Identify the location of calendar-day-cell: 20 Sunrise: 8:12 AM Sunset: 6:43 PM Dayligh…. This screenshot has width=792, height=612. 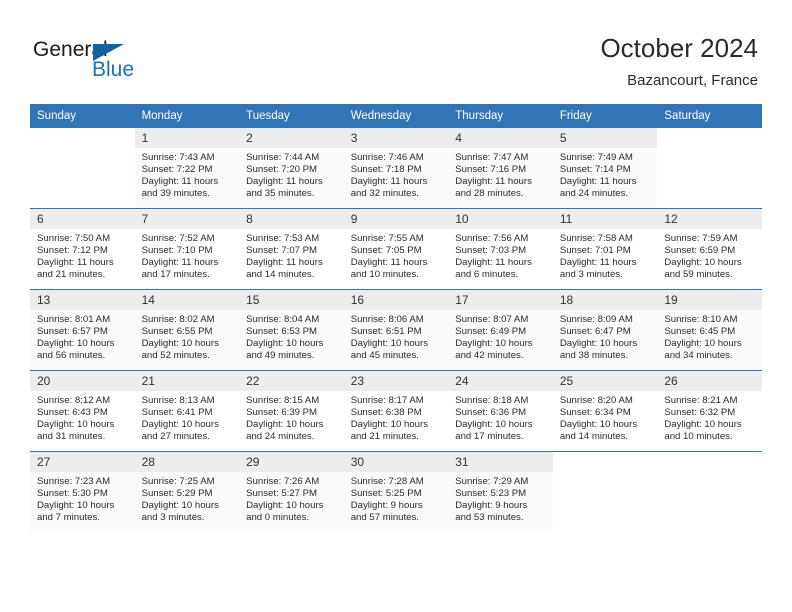
(82, 411).